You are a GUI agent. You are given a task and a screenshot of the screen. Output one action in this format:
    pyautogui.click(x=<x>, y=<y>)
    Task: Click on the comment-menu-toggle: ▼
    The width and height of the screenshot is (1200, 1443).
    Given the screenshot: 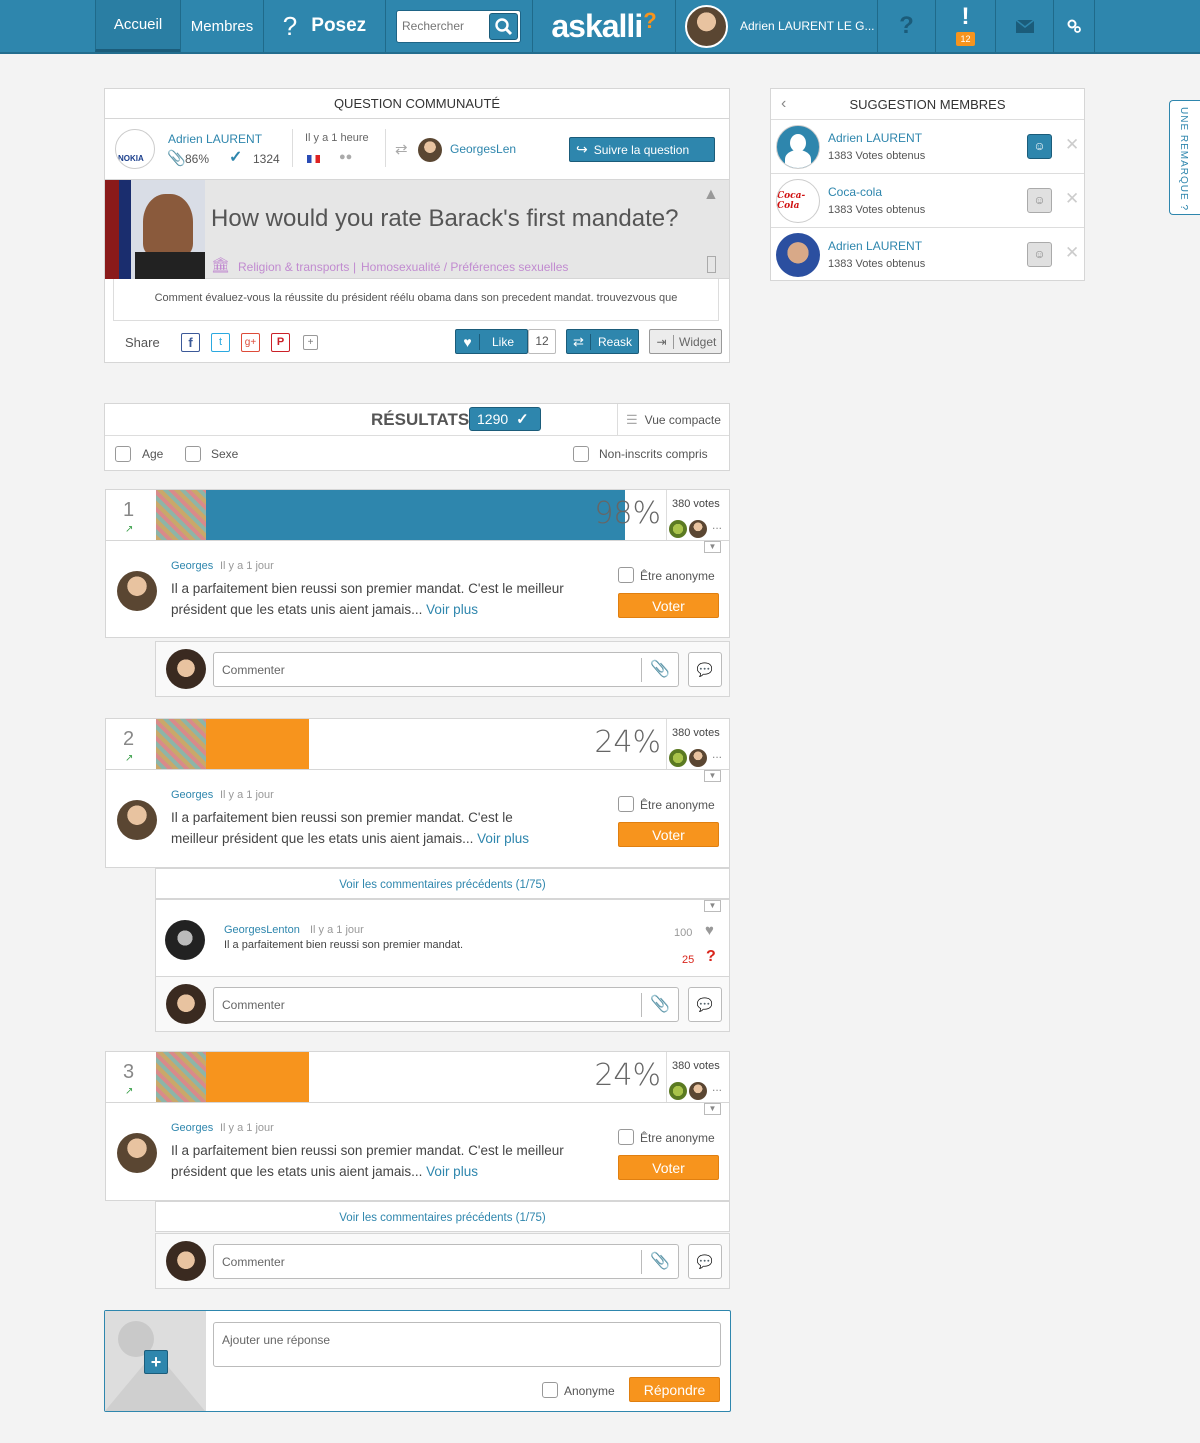 What is the action you would take?
    pyautogui.click(x=712, y=906)
    